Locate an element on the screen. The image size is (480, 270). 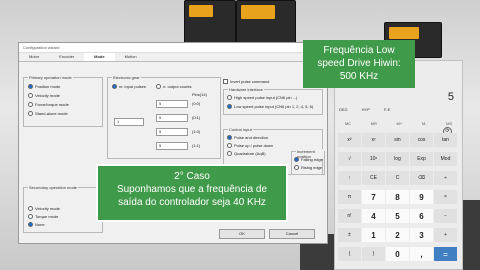
calculator-key-row: π 7 8 9 × is located at coordinates (397, 197).